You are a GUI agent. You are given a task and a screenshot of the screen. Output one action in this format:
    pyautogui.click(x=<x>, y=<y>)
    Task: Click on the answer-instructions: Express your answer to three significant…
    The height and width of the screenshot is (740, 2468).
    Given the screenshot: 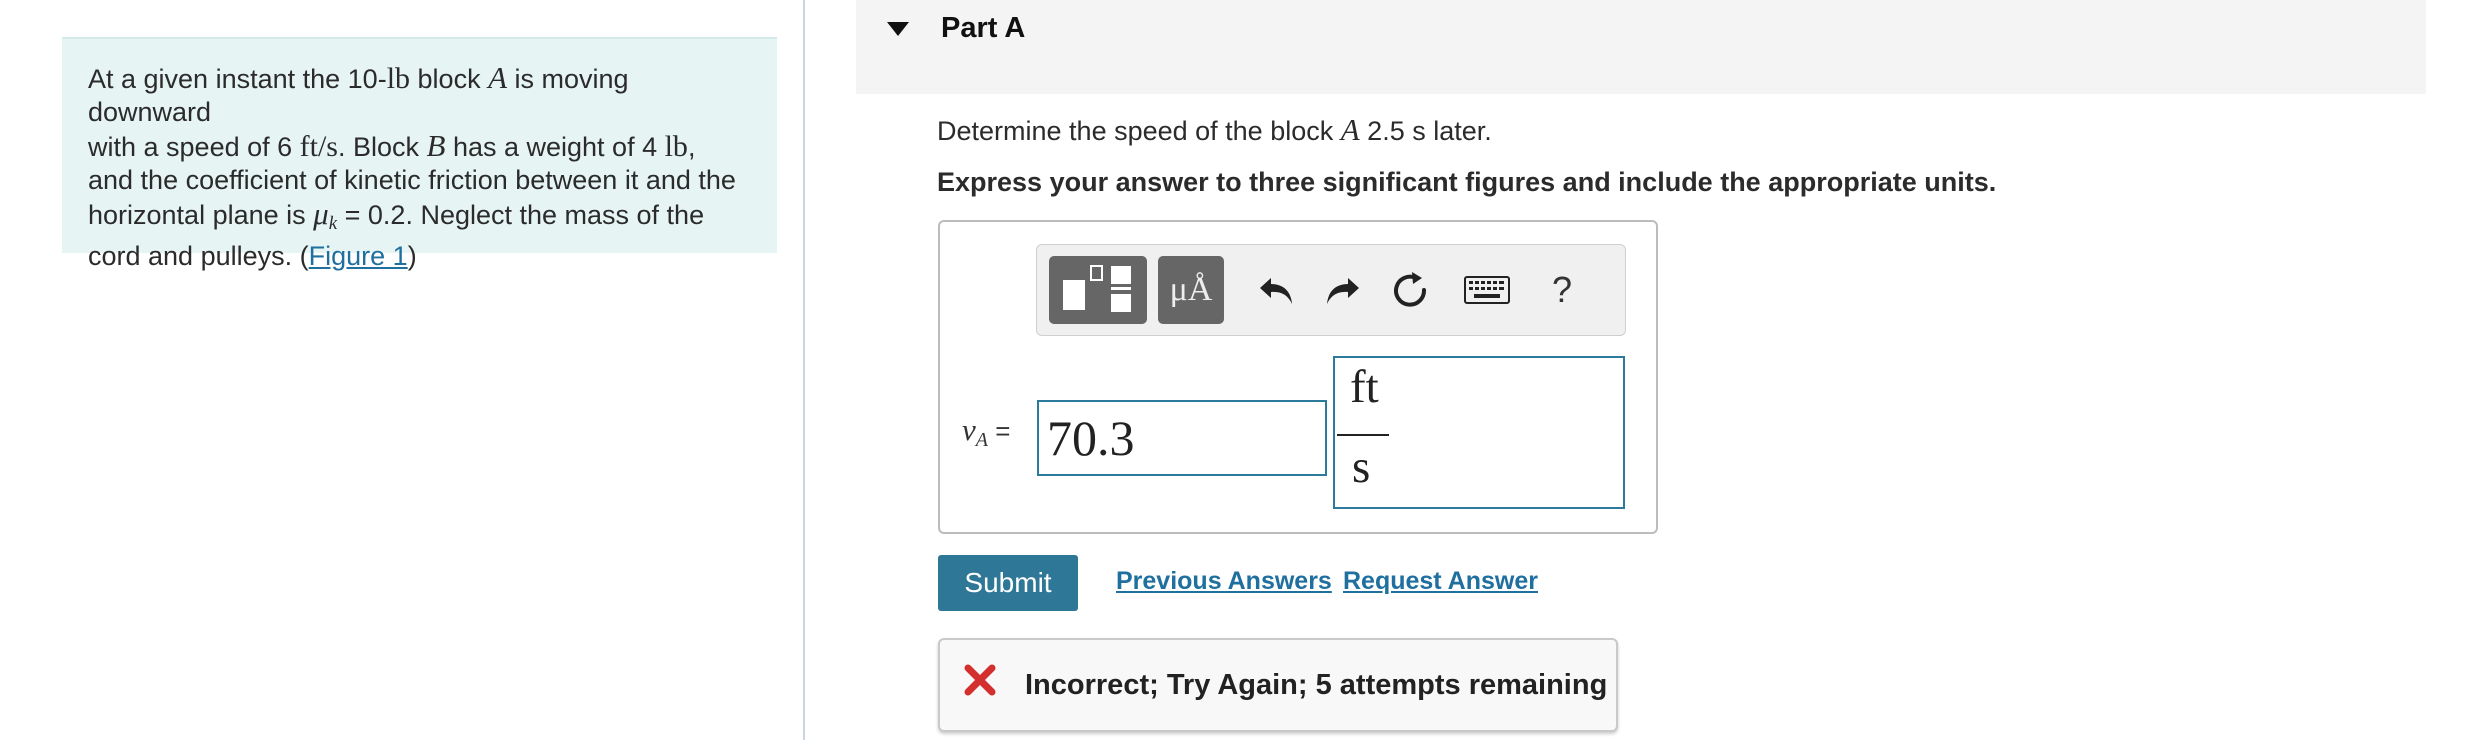 What is the action you would take?
    pyautogui.click(x=1467, y=182)
    